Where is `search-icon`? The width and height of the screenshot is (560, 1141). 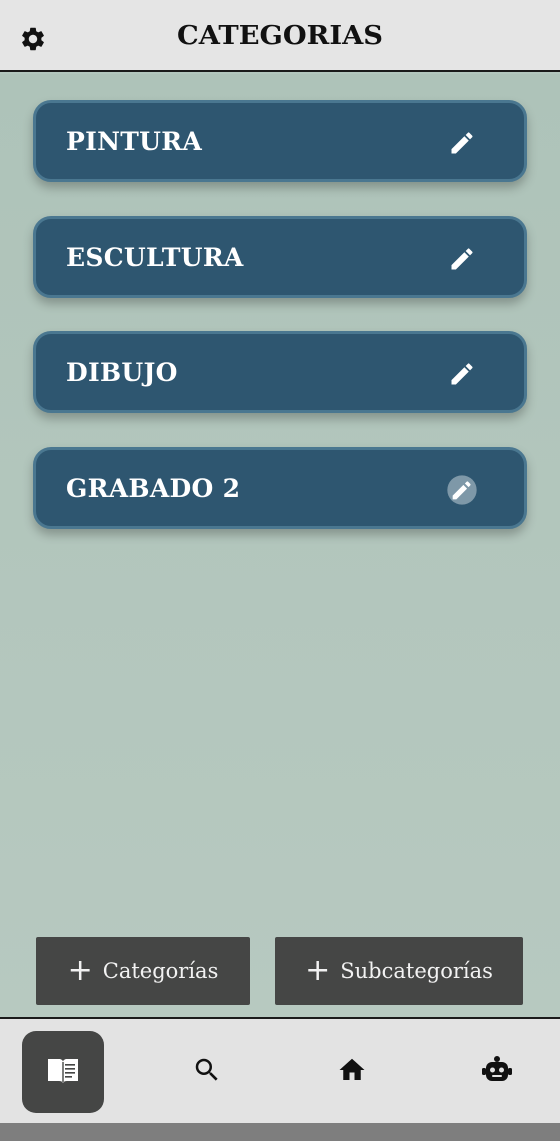
search-icon is located at coordinates (207, 1072).